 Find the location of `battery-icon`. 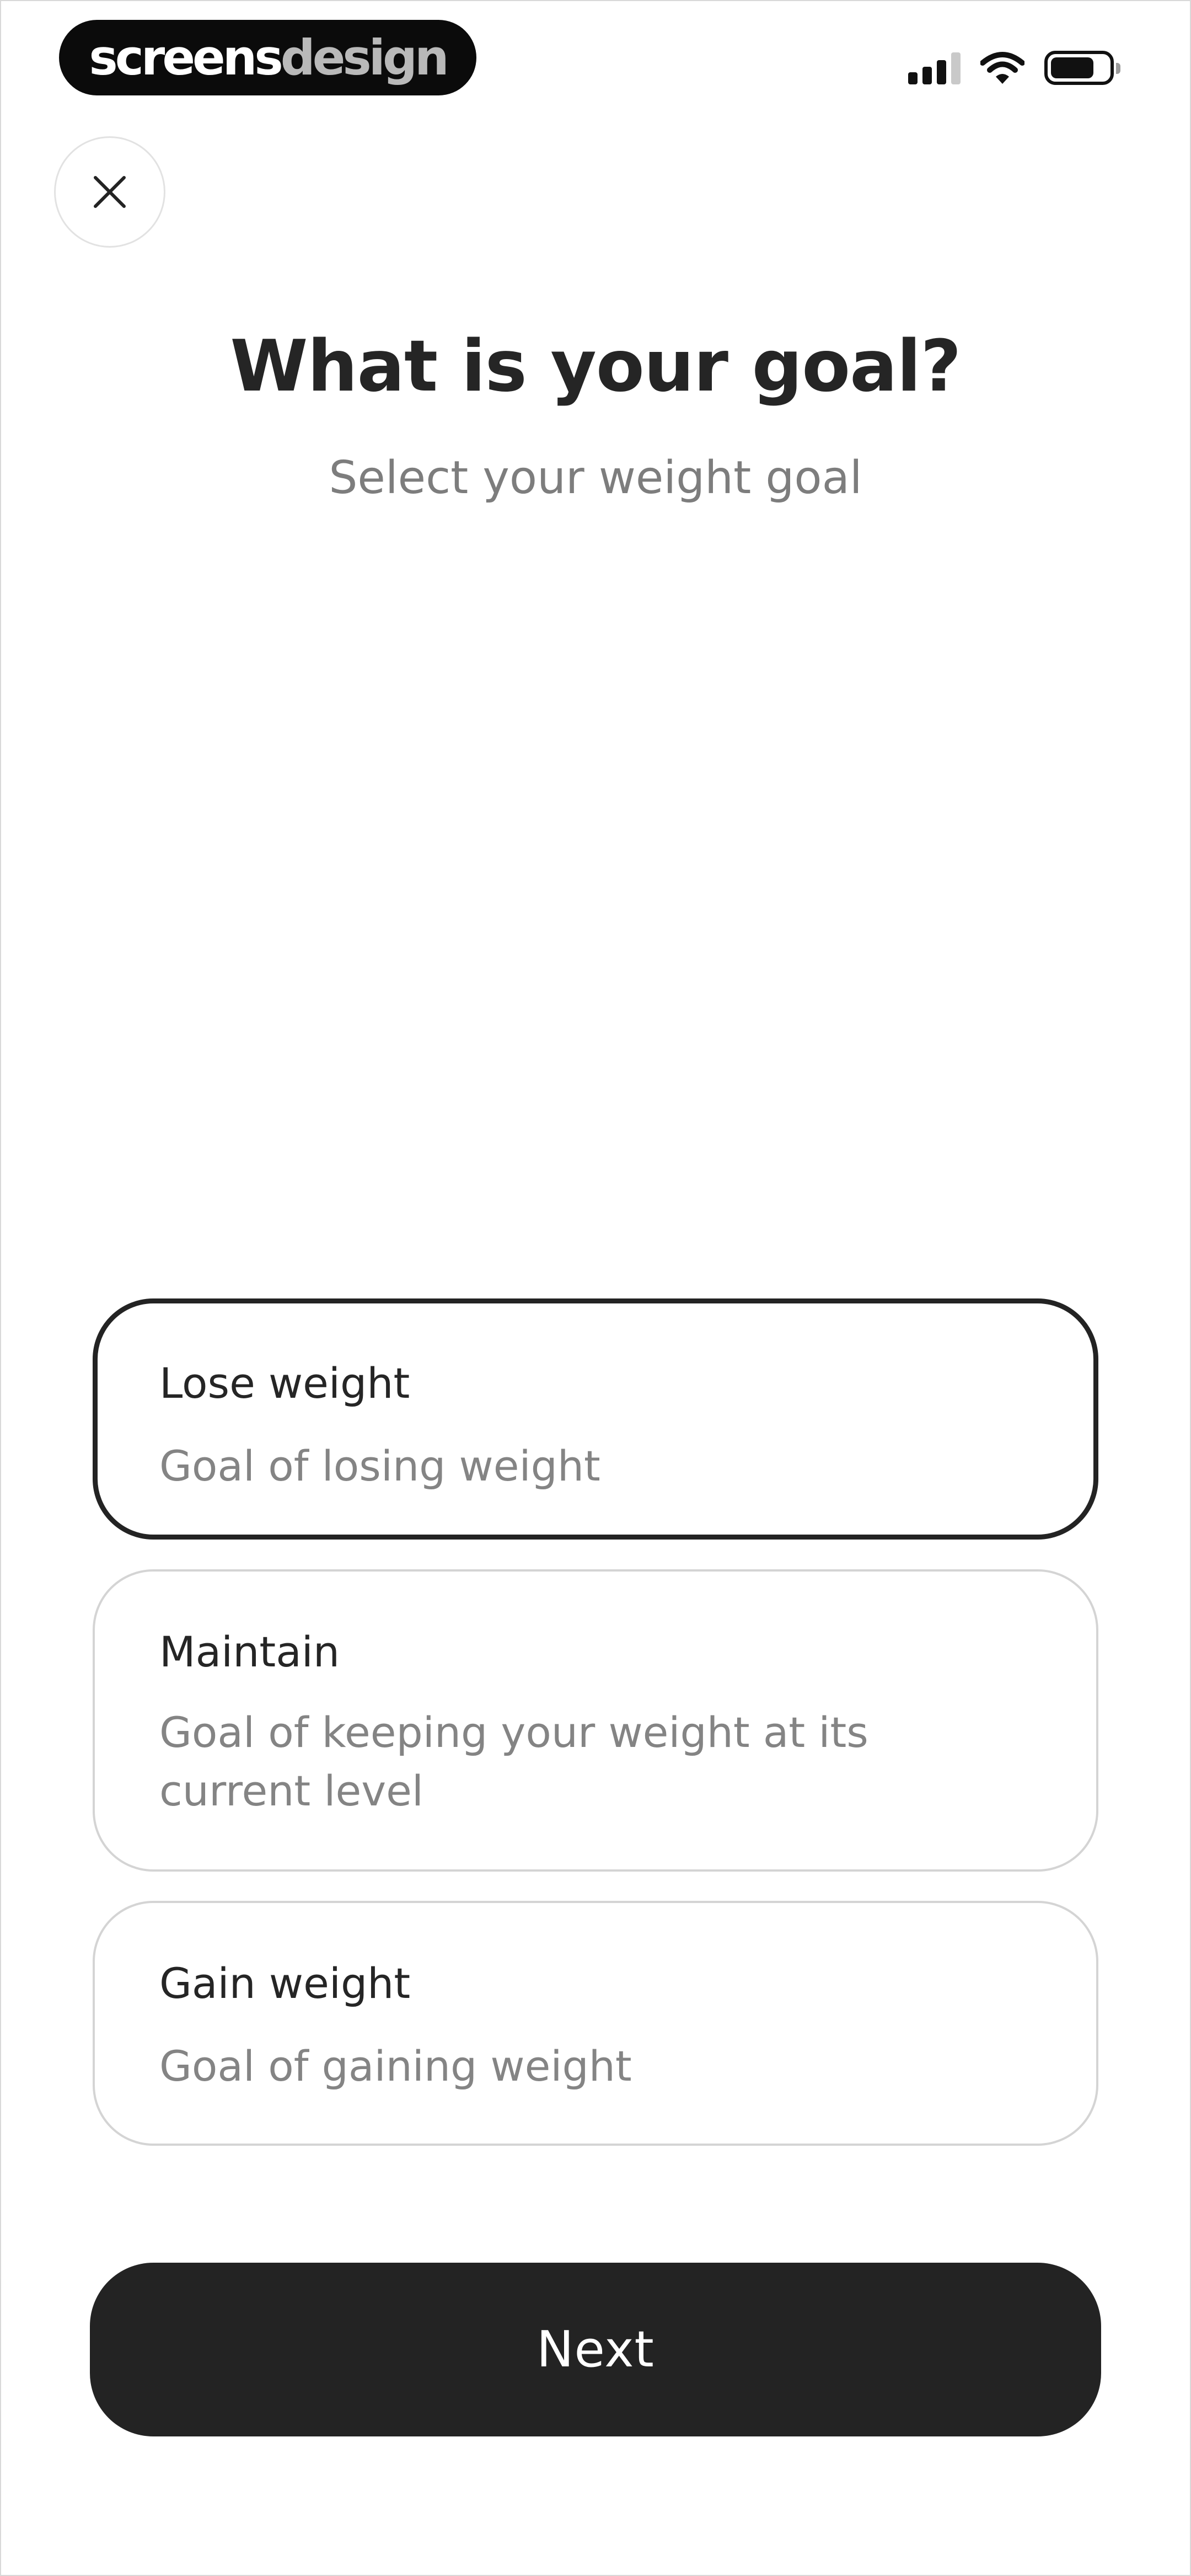

battery-icon is located at coordinates (1082, 68).